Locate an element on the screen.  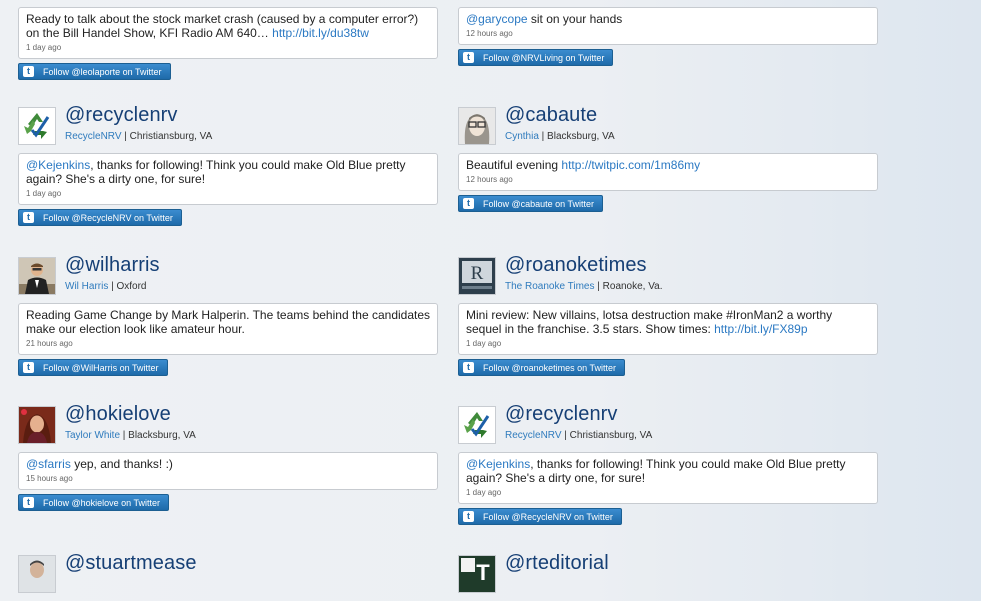
user-handle: @stuartmease is located at coordinates (131, 563).